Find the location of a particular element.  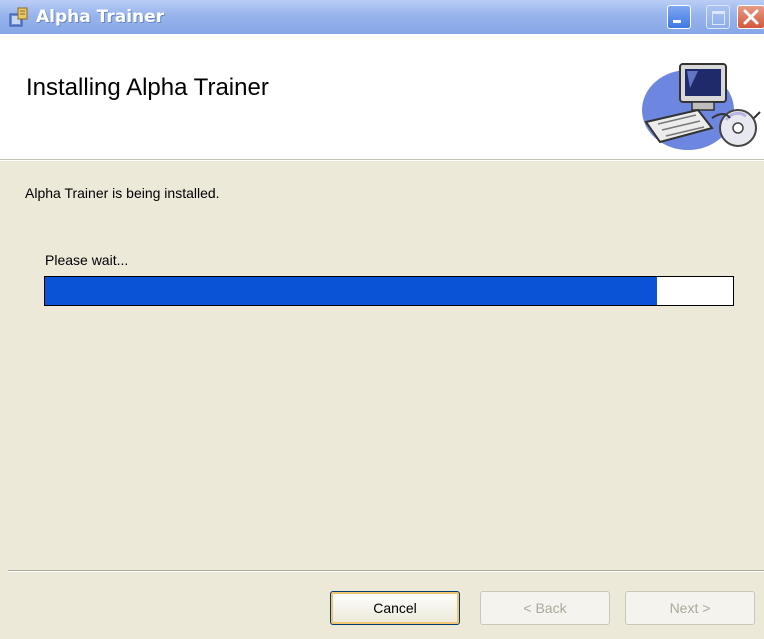

progress-fill is located at coordinates (351, 291).